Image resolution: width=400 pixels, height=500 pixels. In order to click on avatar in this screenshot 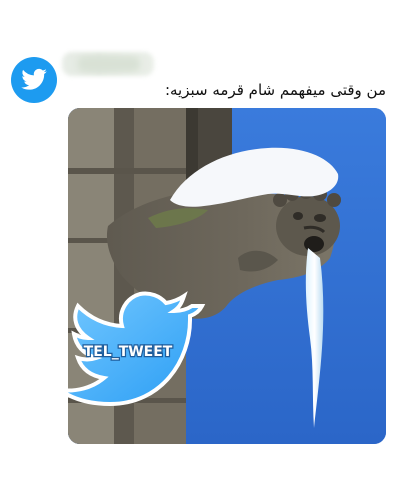, I will do `click(34, 80)`.